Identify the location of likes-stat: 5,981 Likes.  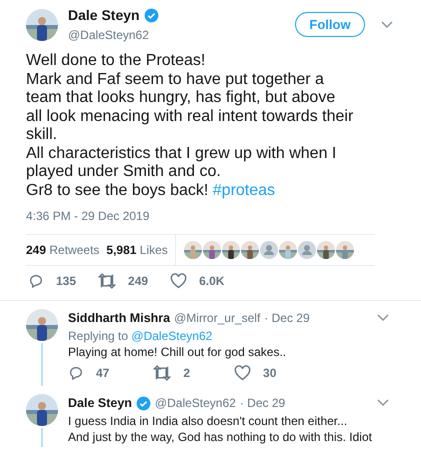
(137, 250).